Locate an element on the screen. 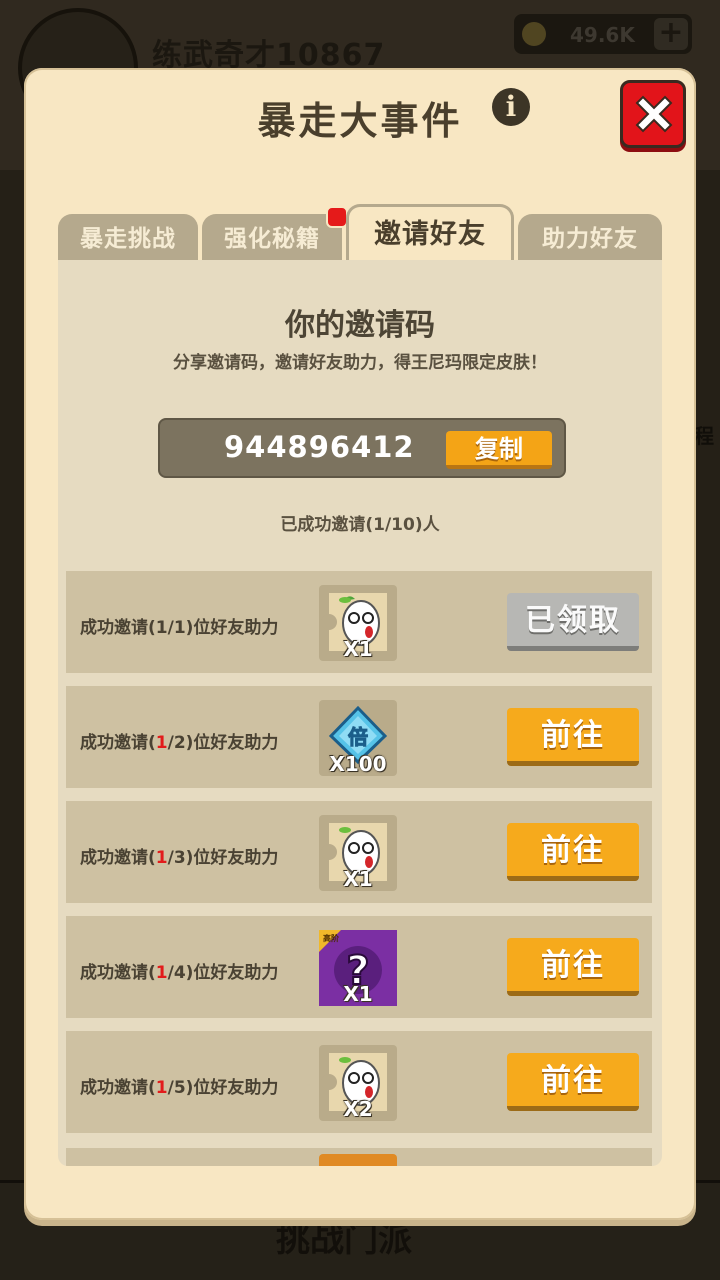 This screenshot has height=1280, width=720. reward-row: 成功邀请(1/3)位好友助力 X1 前往 is located at coordinates (359, 852).